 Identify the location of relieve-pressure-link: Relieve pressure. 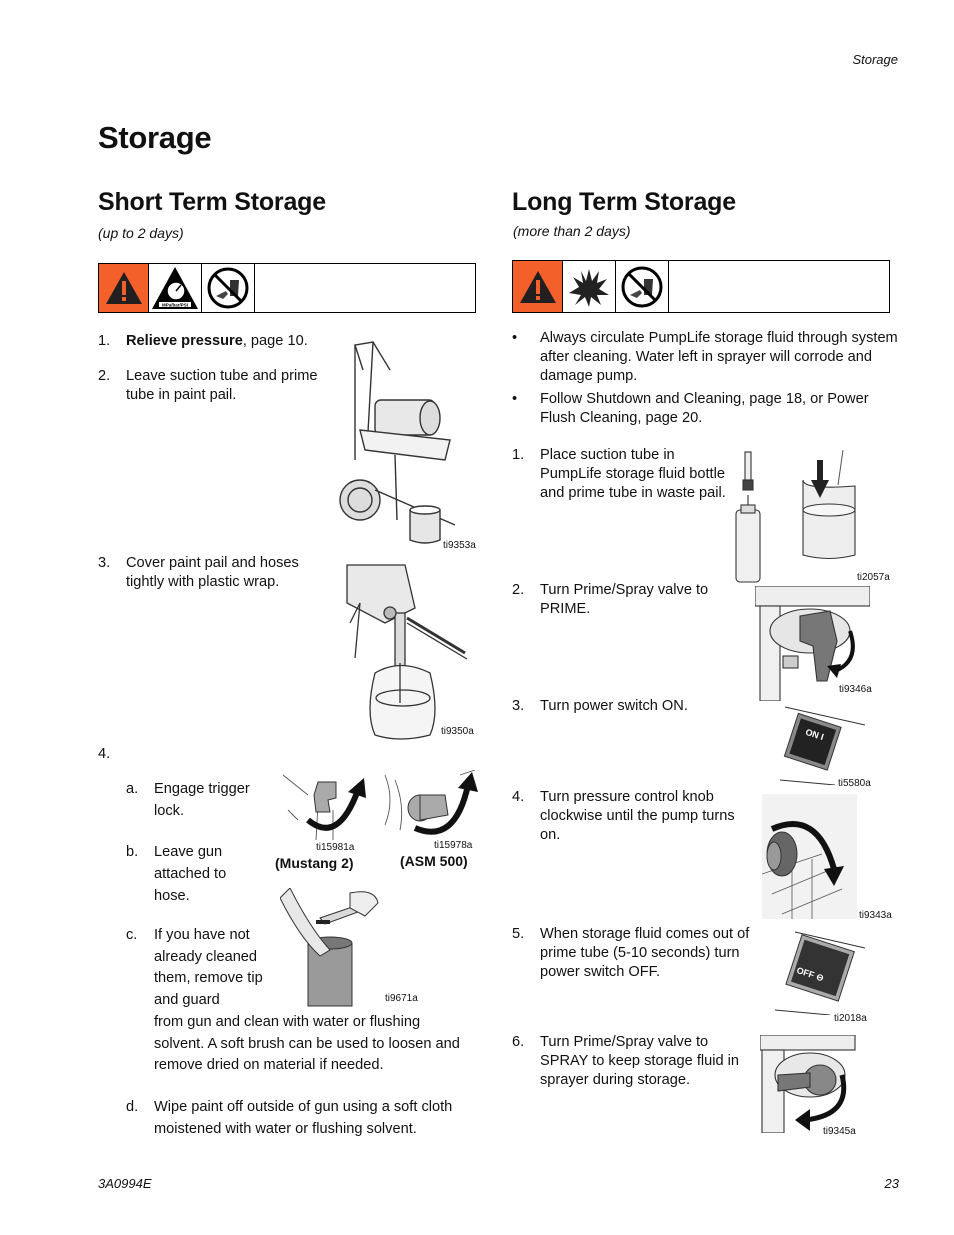
(184, 341).